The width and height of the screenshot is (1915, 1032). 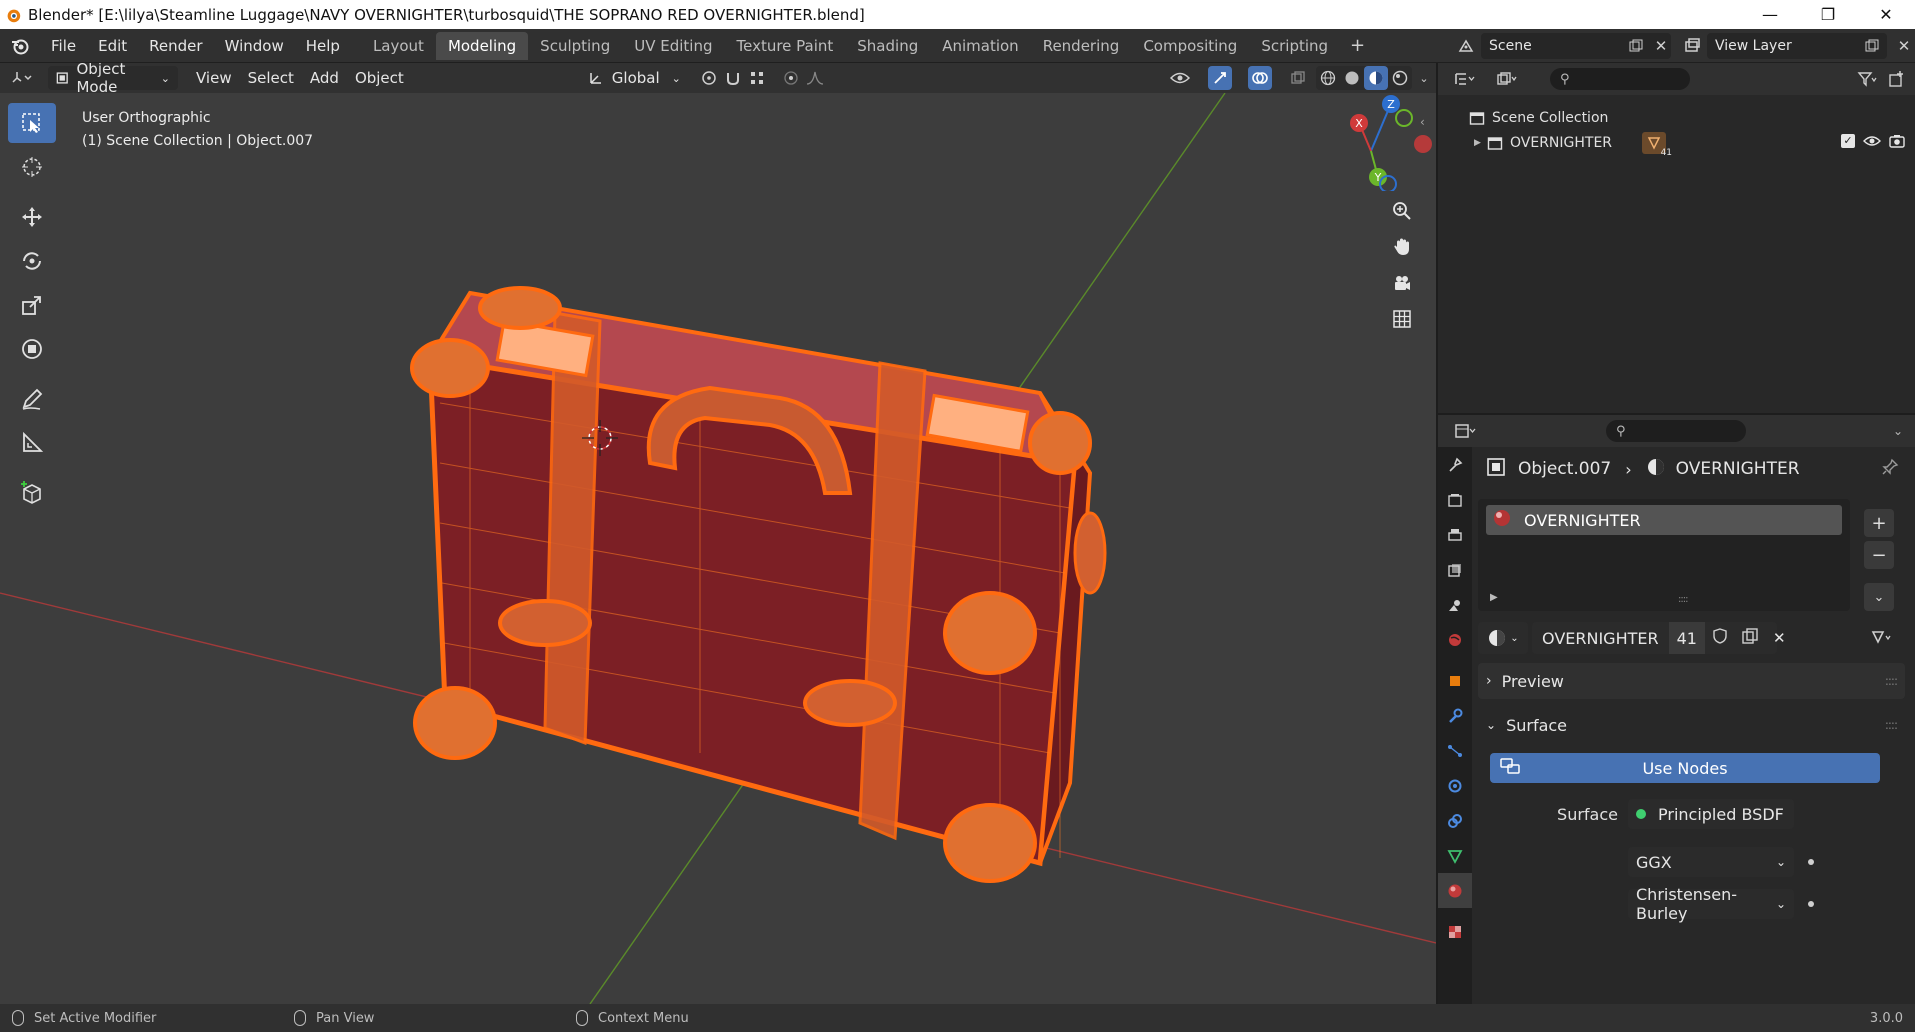 What do you see at coordinates (1879, 597) in the screenshot?
I see `slot-specials-chevron-icon: ⌄` at bounding box center [1879, 597].